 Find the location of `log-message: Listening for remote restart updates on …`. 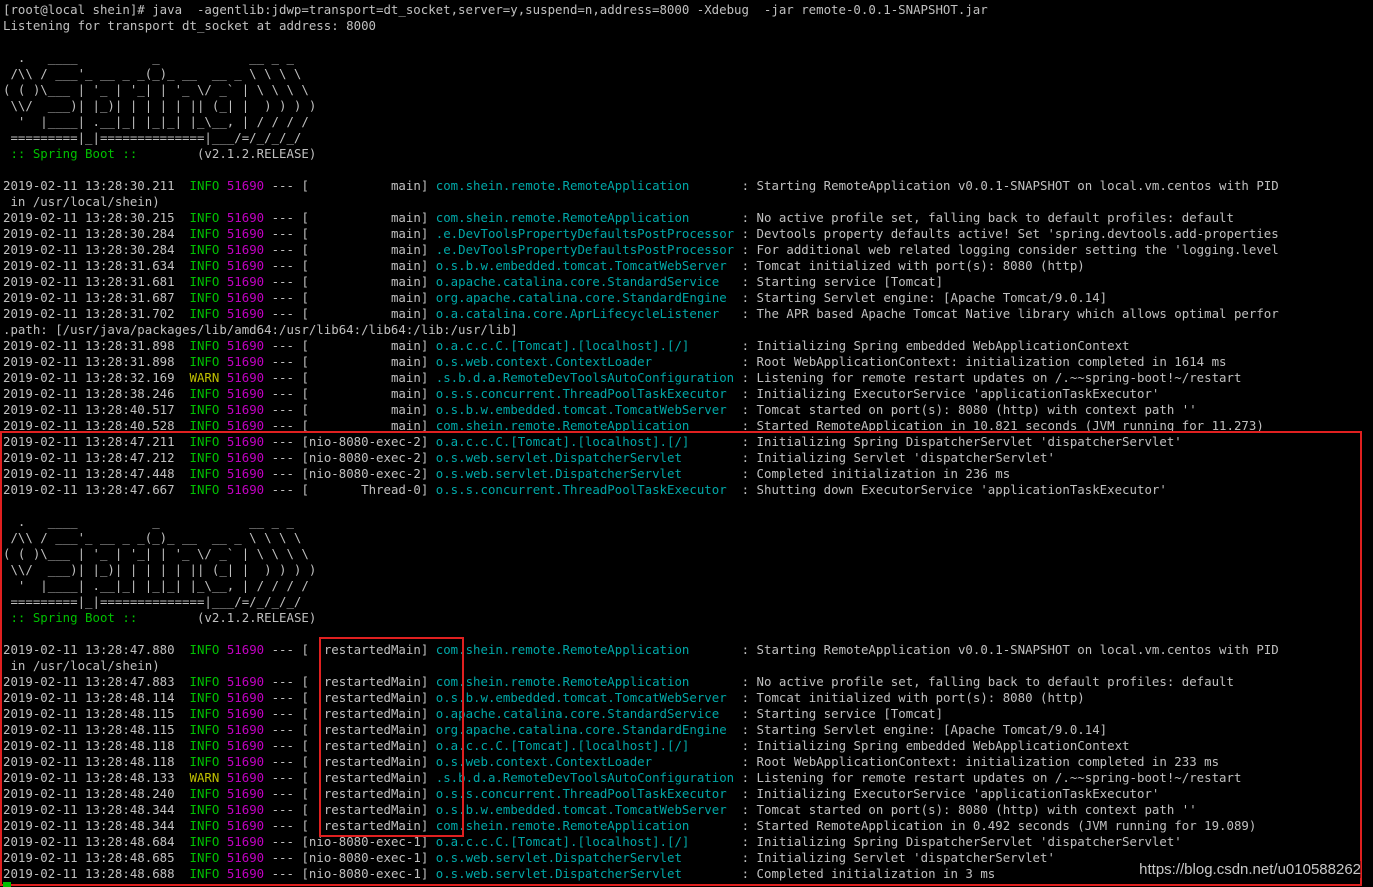

log-message: Listening for remote restart updates on … is located at coordinates (999, 377).